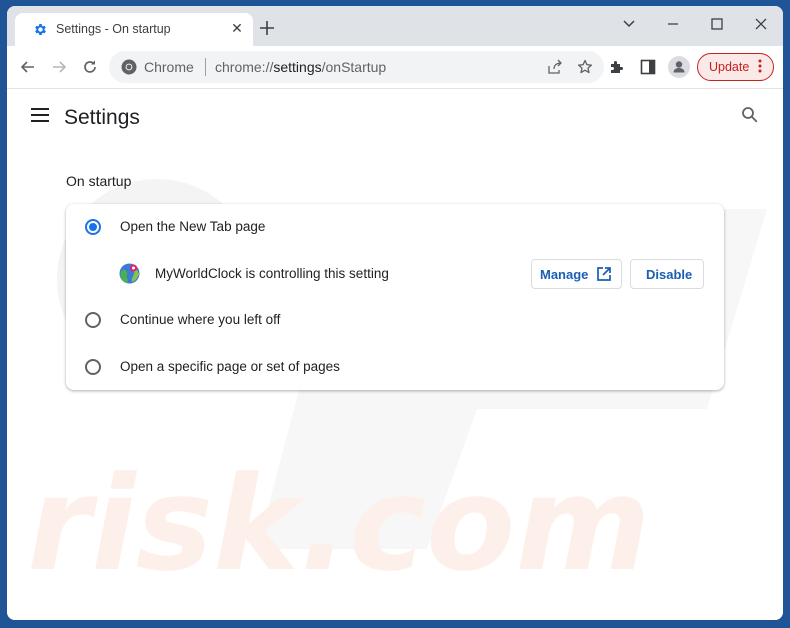 Image resolution: width=790 pixels, height=628 pixels. Describe the element at coordinates (673, 24) in the screenshot. I see `minimize-icon` at that location.